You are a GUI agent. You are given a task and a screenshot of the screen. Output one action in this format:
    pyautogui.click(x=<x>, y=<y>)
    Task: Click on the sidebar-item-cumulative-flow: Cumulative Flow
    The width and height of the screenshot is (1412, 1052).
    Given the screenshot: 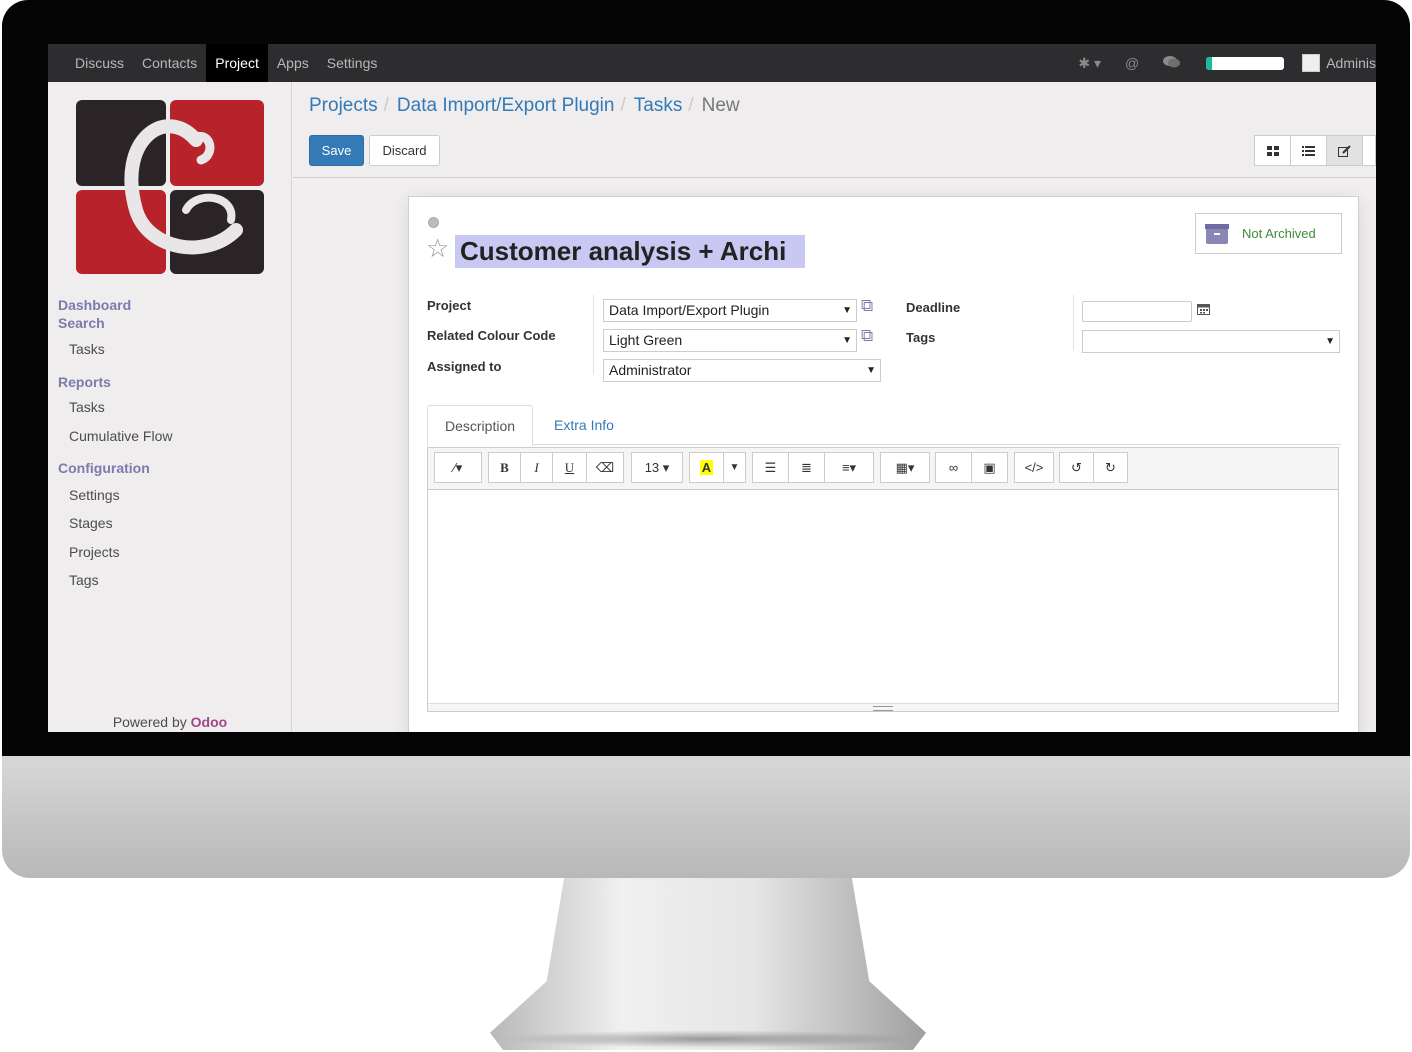 What is the action you would take?
    pyautogui.click(x=120, y=436)
    